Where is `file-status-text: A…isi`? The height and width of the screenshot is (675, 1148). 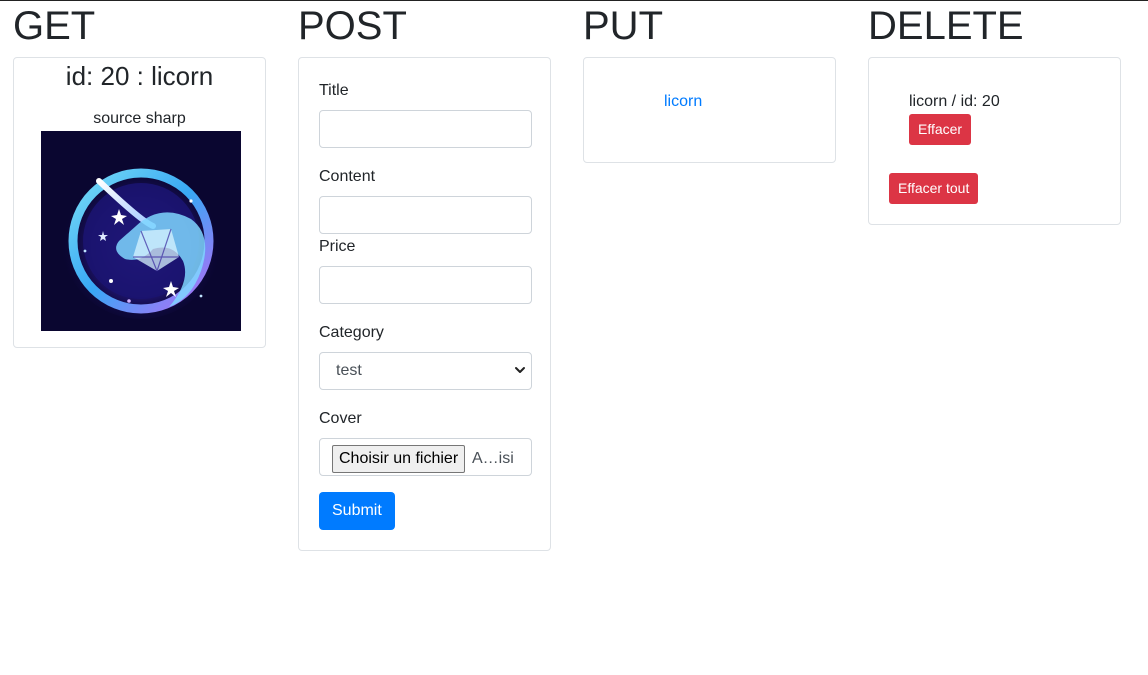 file-status-text: A…isi is located at coordinates (493, 458).